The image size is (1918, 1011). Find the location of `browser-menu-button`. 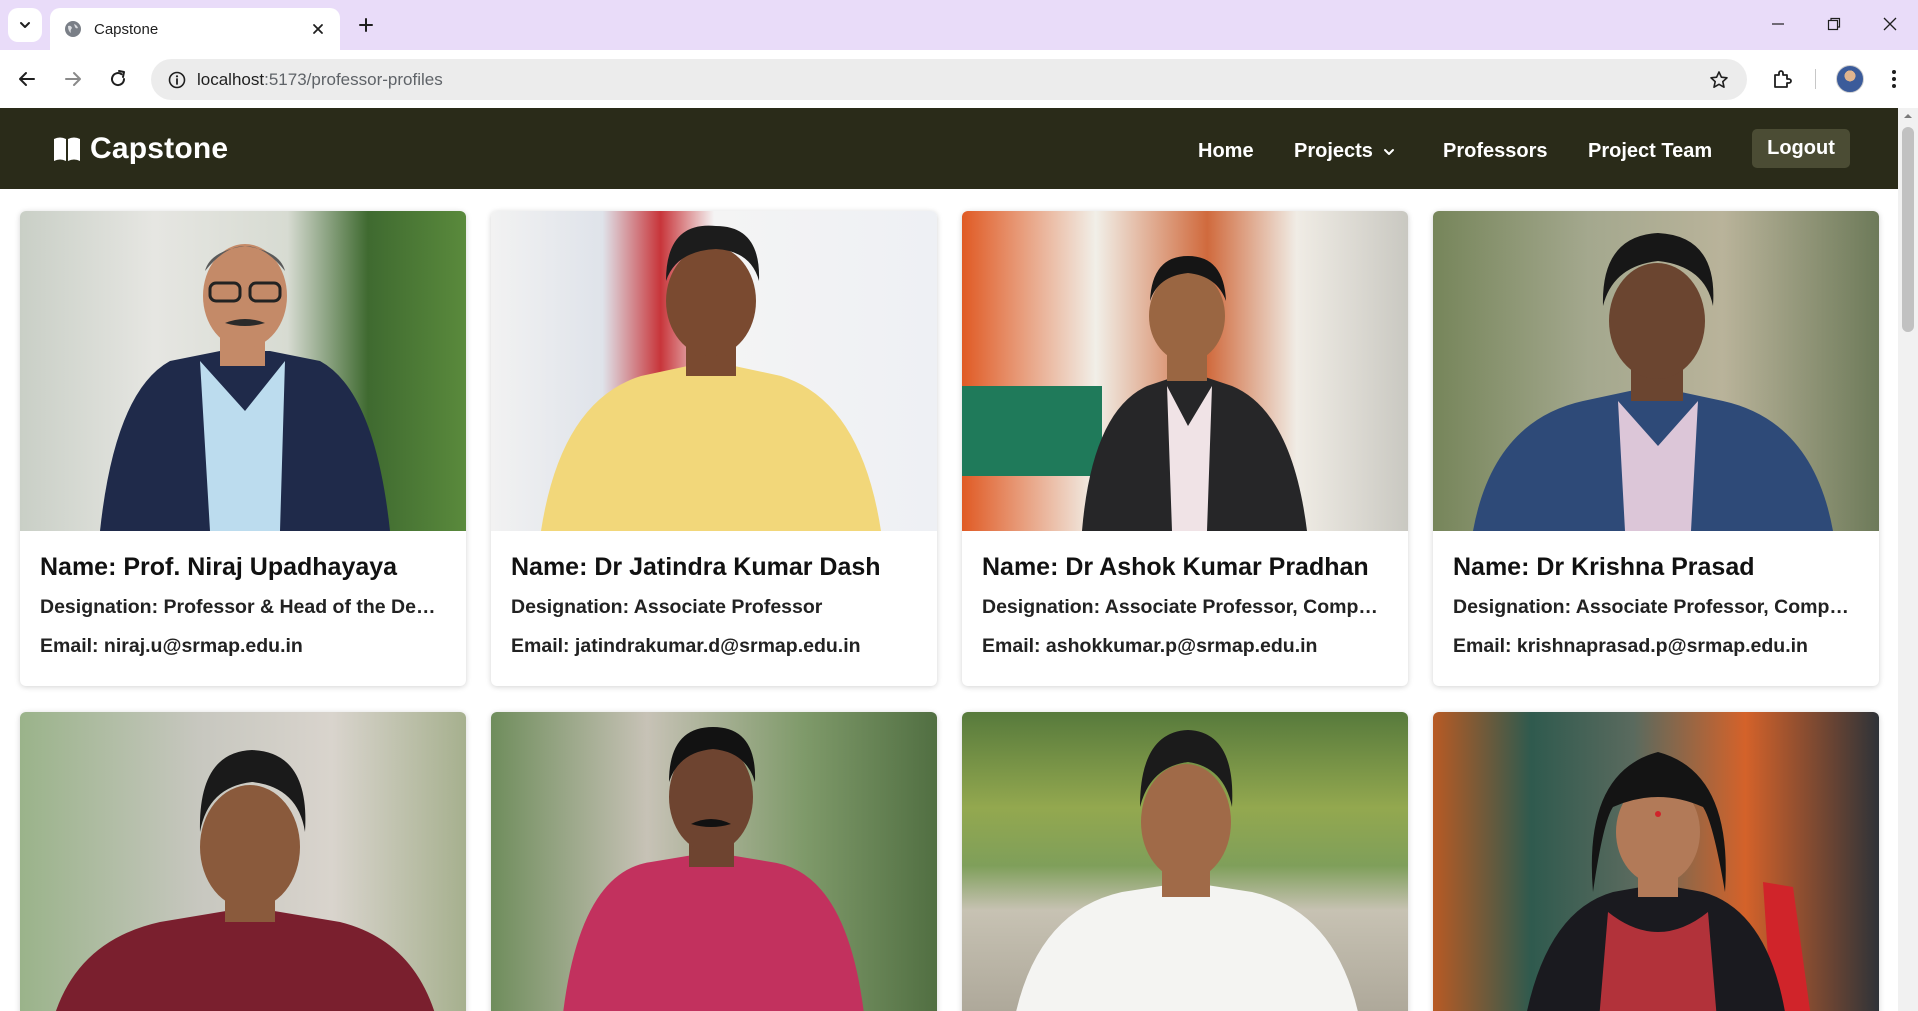

browser-menu-button is located at coordinates (1894, 79).